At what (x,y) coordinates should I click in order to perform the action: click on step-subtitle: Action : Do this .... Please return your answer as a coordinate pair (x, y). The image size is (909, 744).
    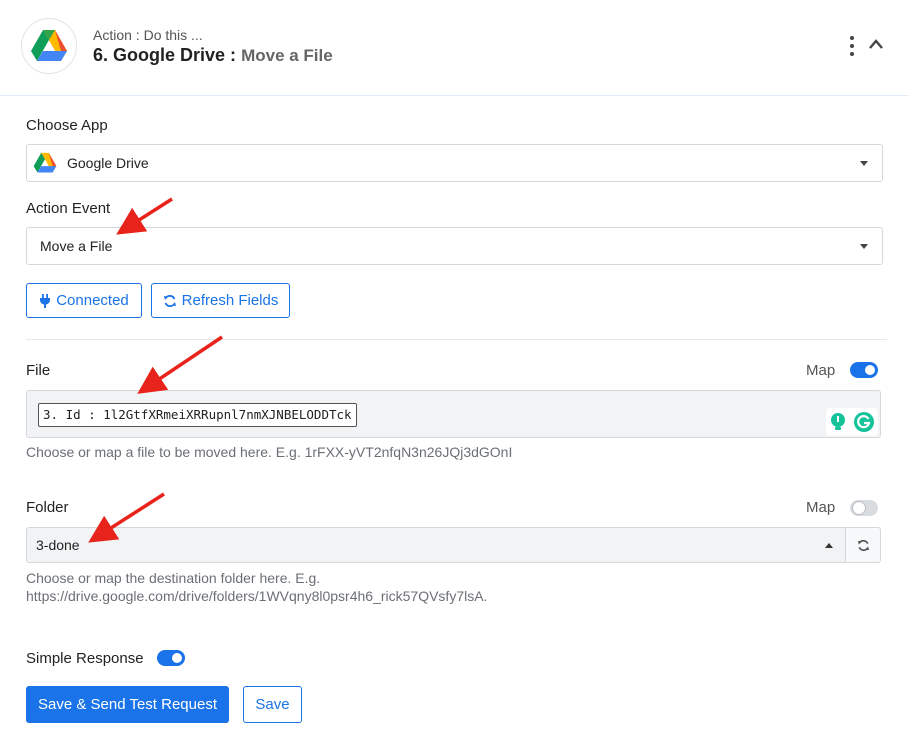
    Looking at the image, I should click on (148, 35).